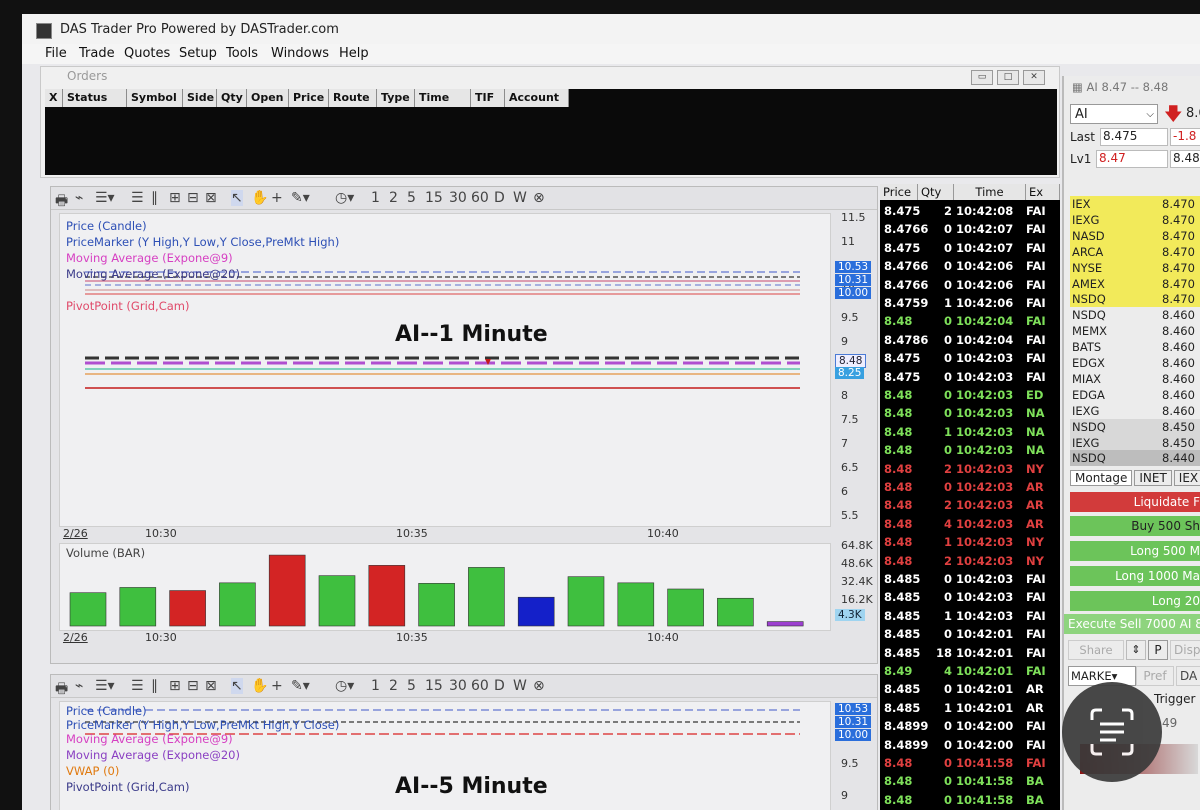  What do you see at coordinates (344, 198) in the screenshot?
I see `clock-icon: ◷▾` at bounding box center [344, 198].